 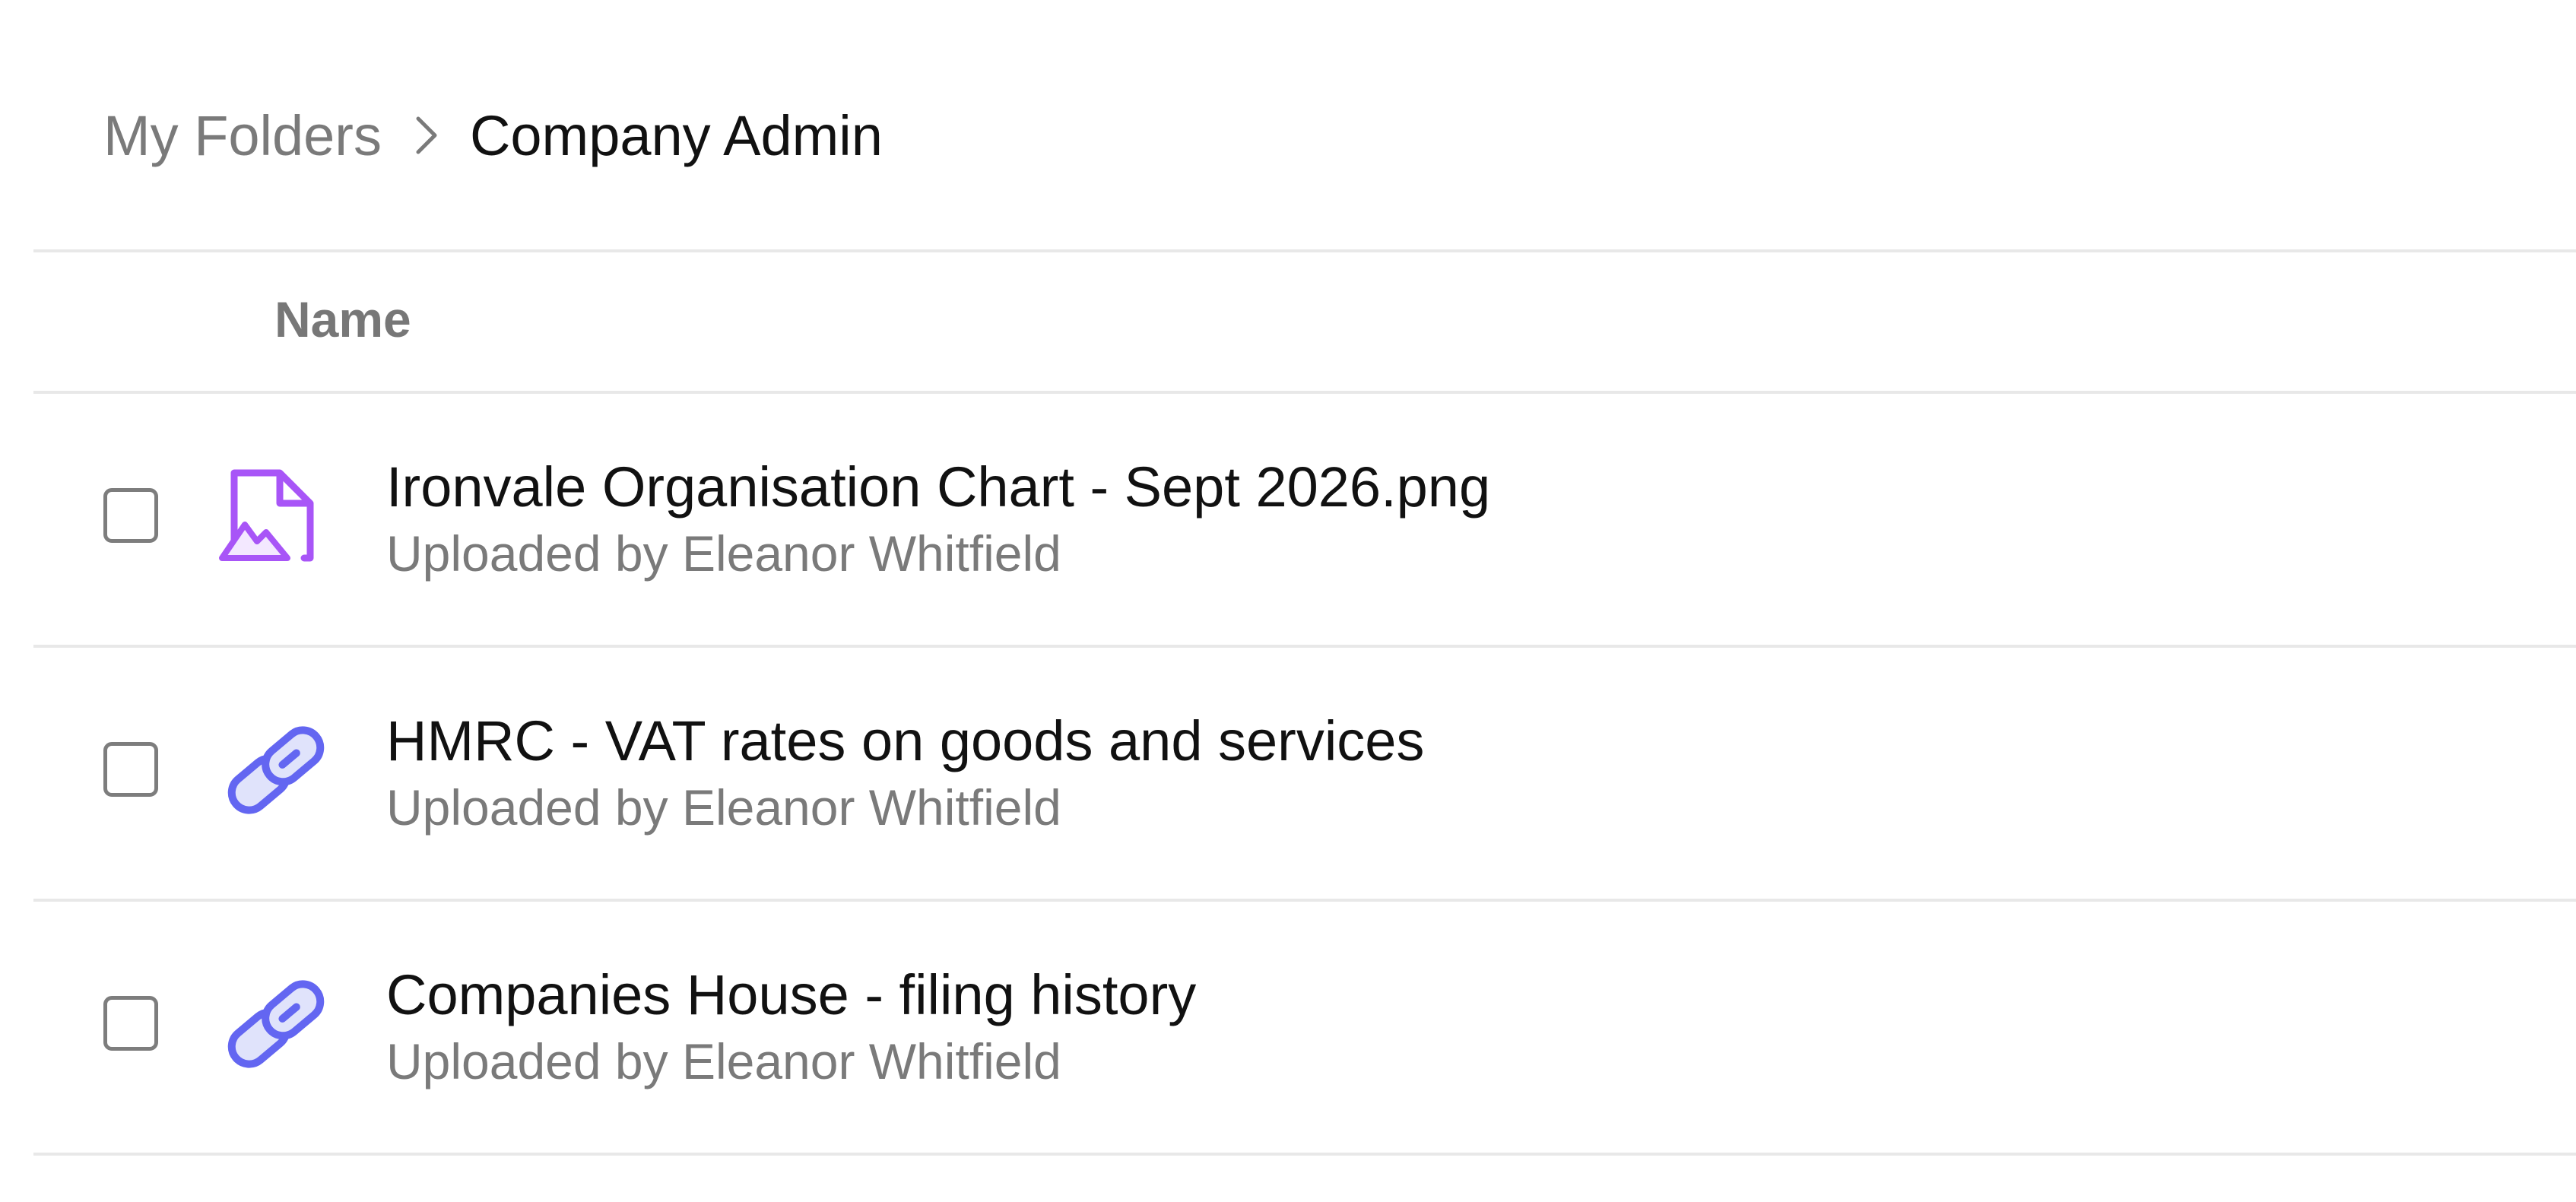 What do you see at coordinates (426, 135) in the screenshot?
I see `chevron-right-icon` at bounding box center [426, 135].